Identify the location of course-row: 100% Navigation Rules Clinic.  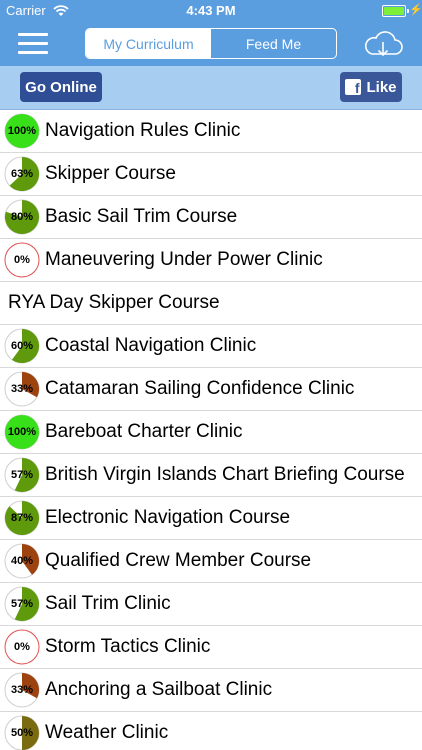
(211, 131).